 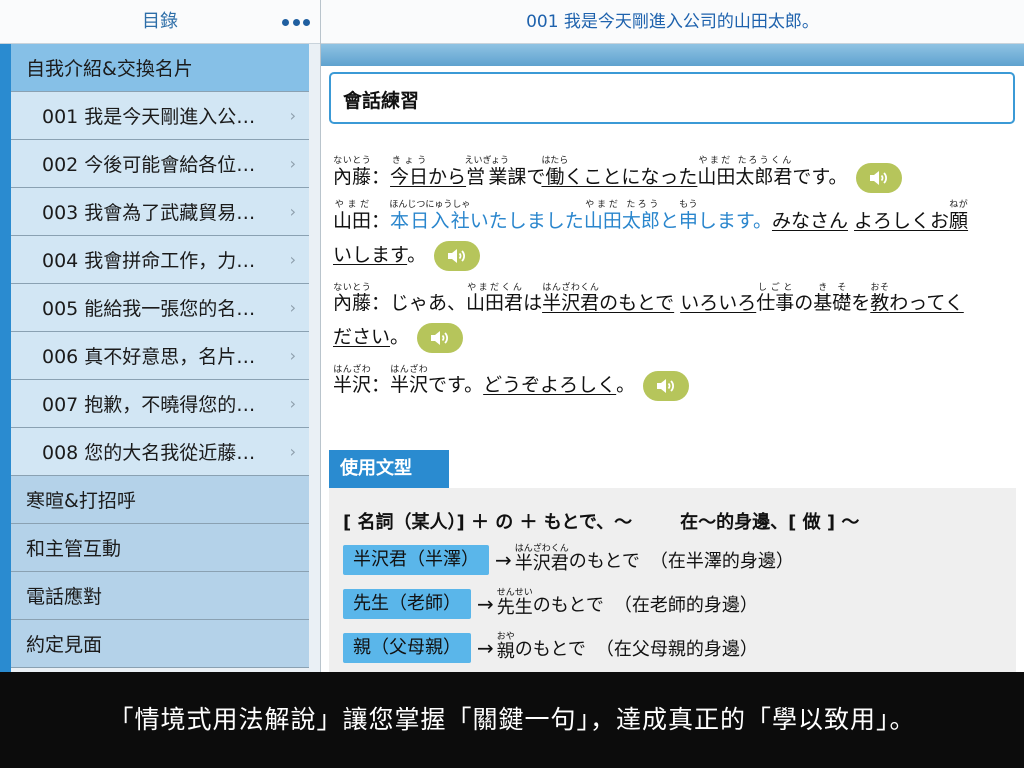 I want to click on ruby-reading: きそ, so click(x=832, y=288).